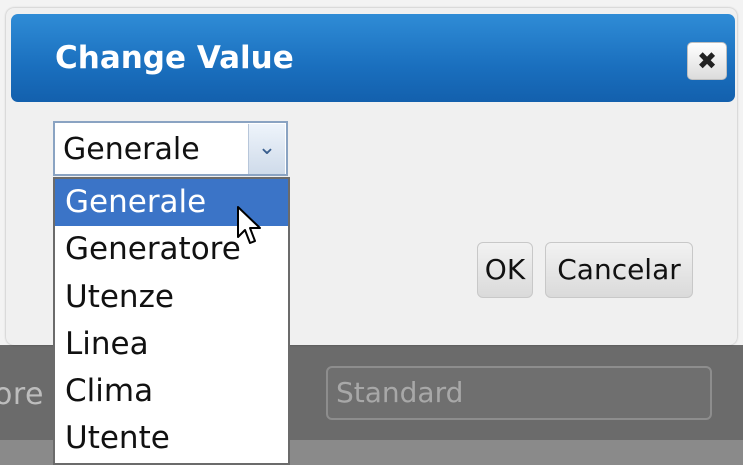 Image resolution: width=743 pixels, height=465 pixels. Describe the element at coordinates (131, 149) in the screenshot. I see `select-value: Generale` at that location.